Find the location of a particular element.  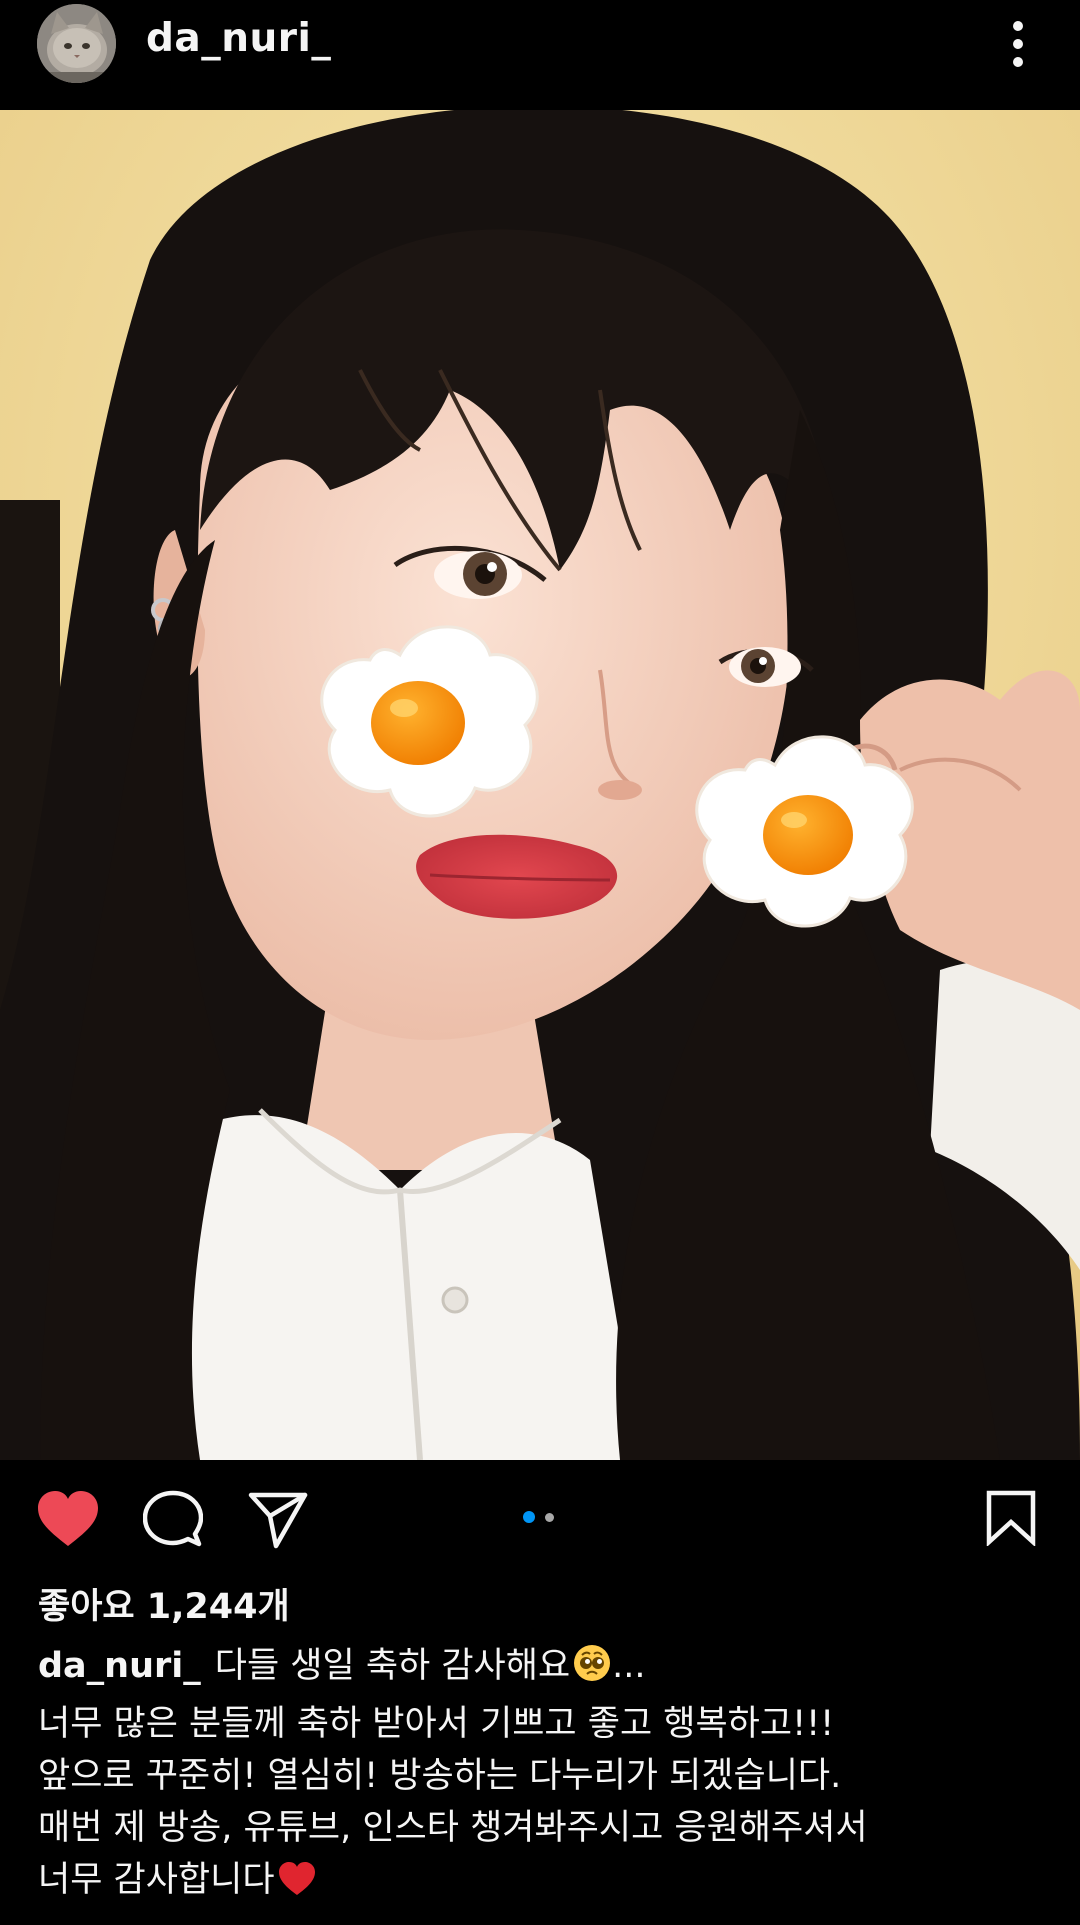

like-button is located at coordinates (68, 1519).